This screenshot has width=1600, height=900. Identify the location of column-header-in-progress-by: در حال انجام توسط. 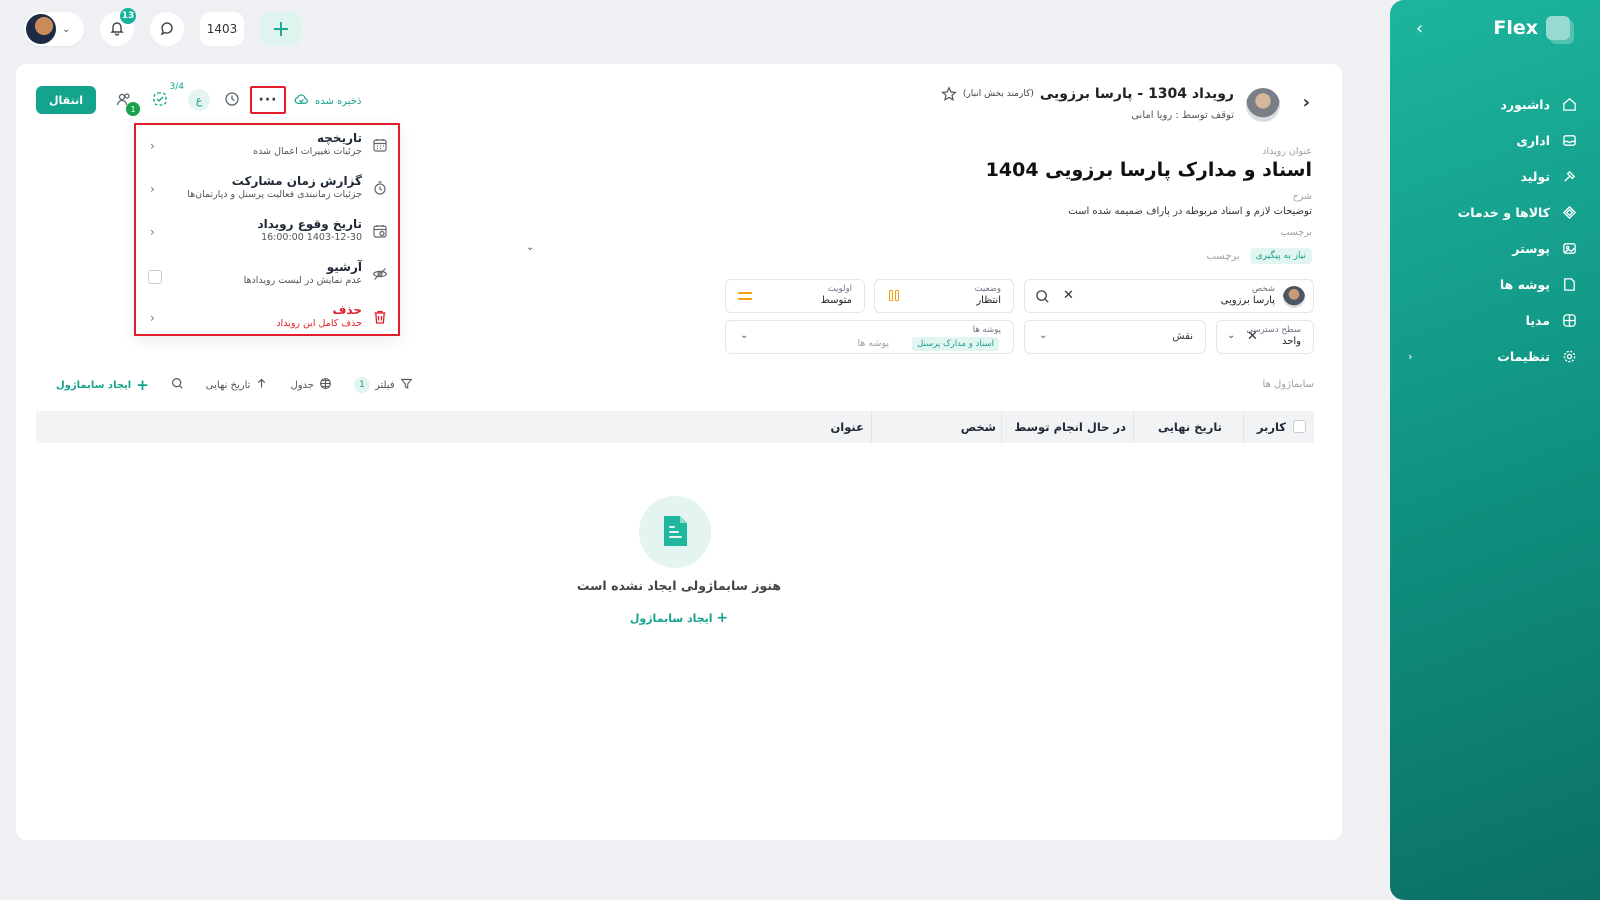
(1070, 427).